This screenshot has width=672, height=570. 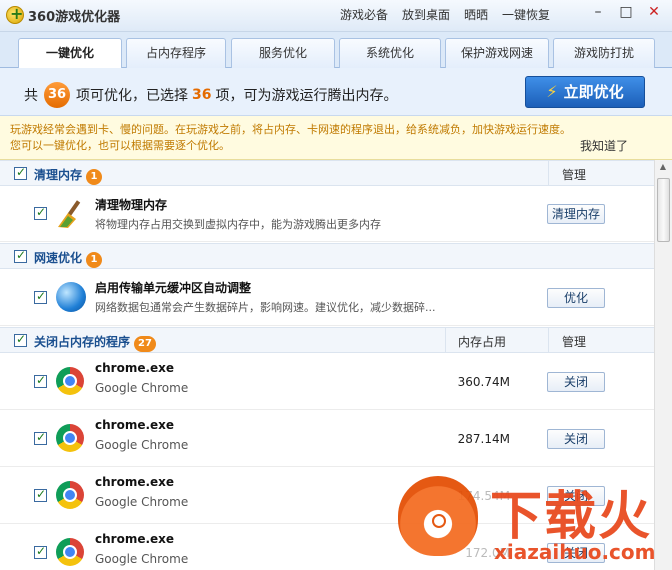 What do you see at coordinates (120, 145) in the screenshot?
I see `notice-line-2: 您可以一键优化，也可以根据需要逐个优化。` at bounding box center [120, 145].